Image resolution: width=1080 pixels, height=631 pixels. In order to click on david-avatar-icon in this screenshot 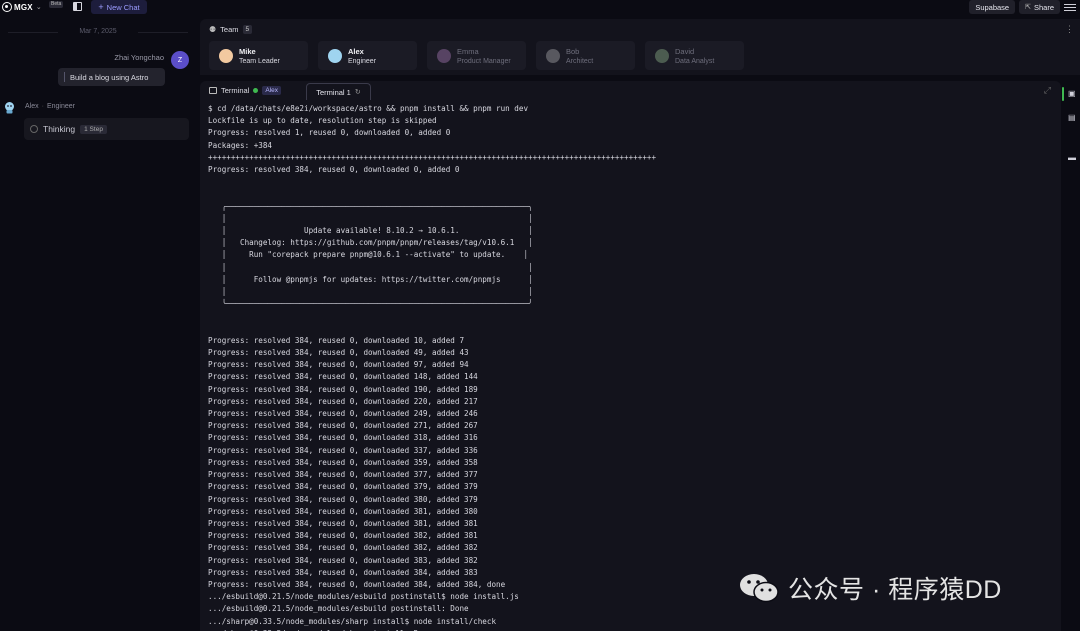, I will do `click(662, 55)`.